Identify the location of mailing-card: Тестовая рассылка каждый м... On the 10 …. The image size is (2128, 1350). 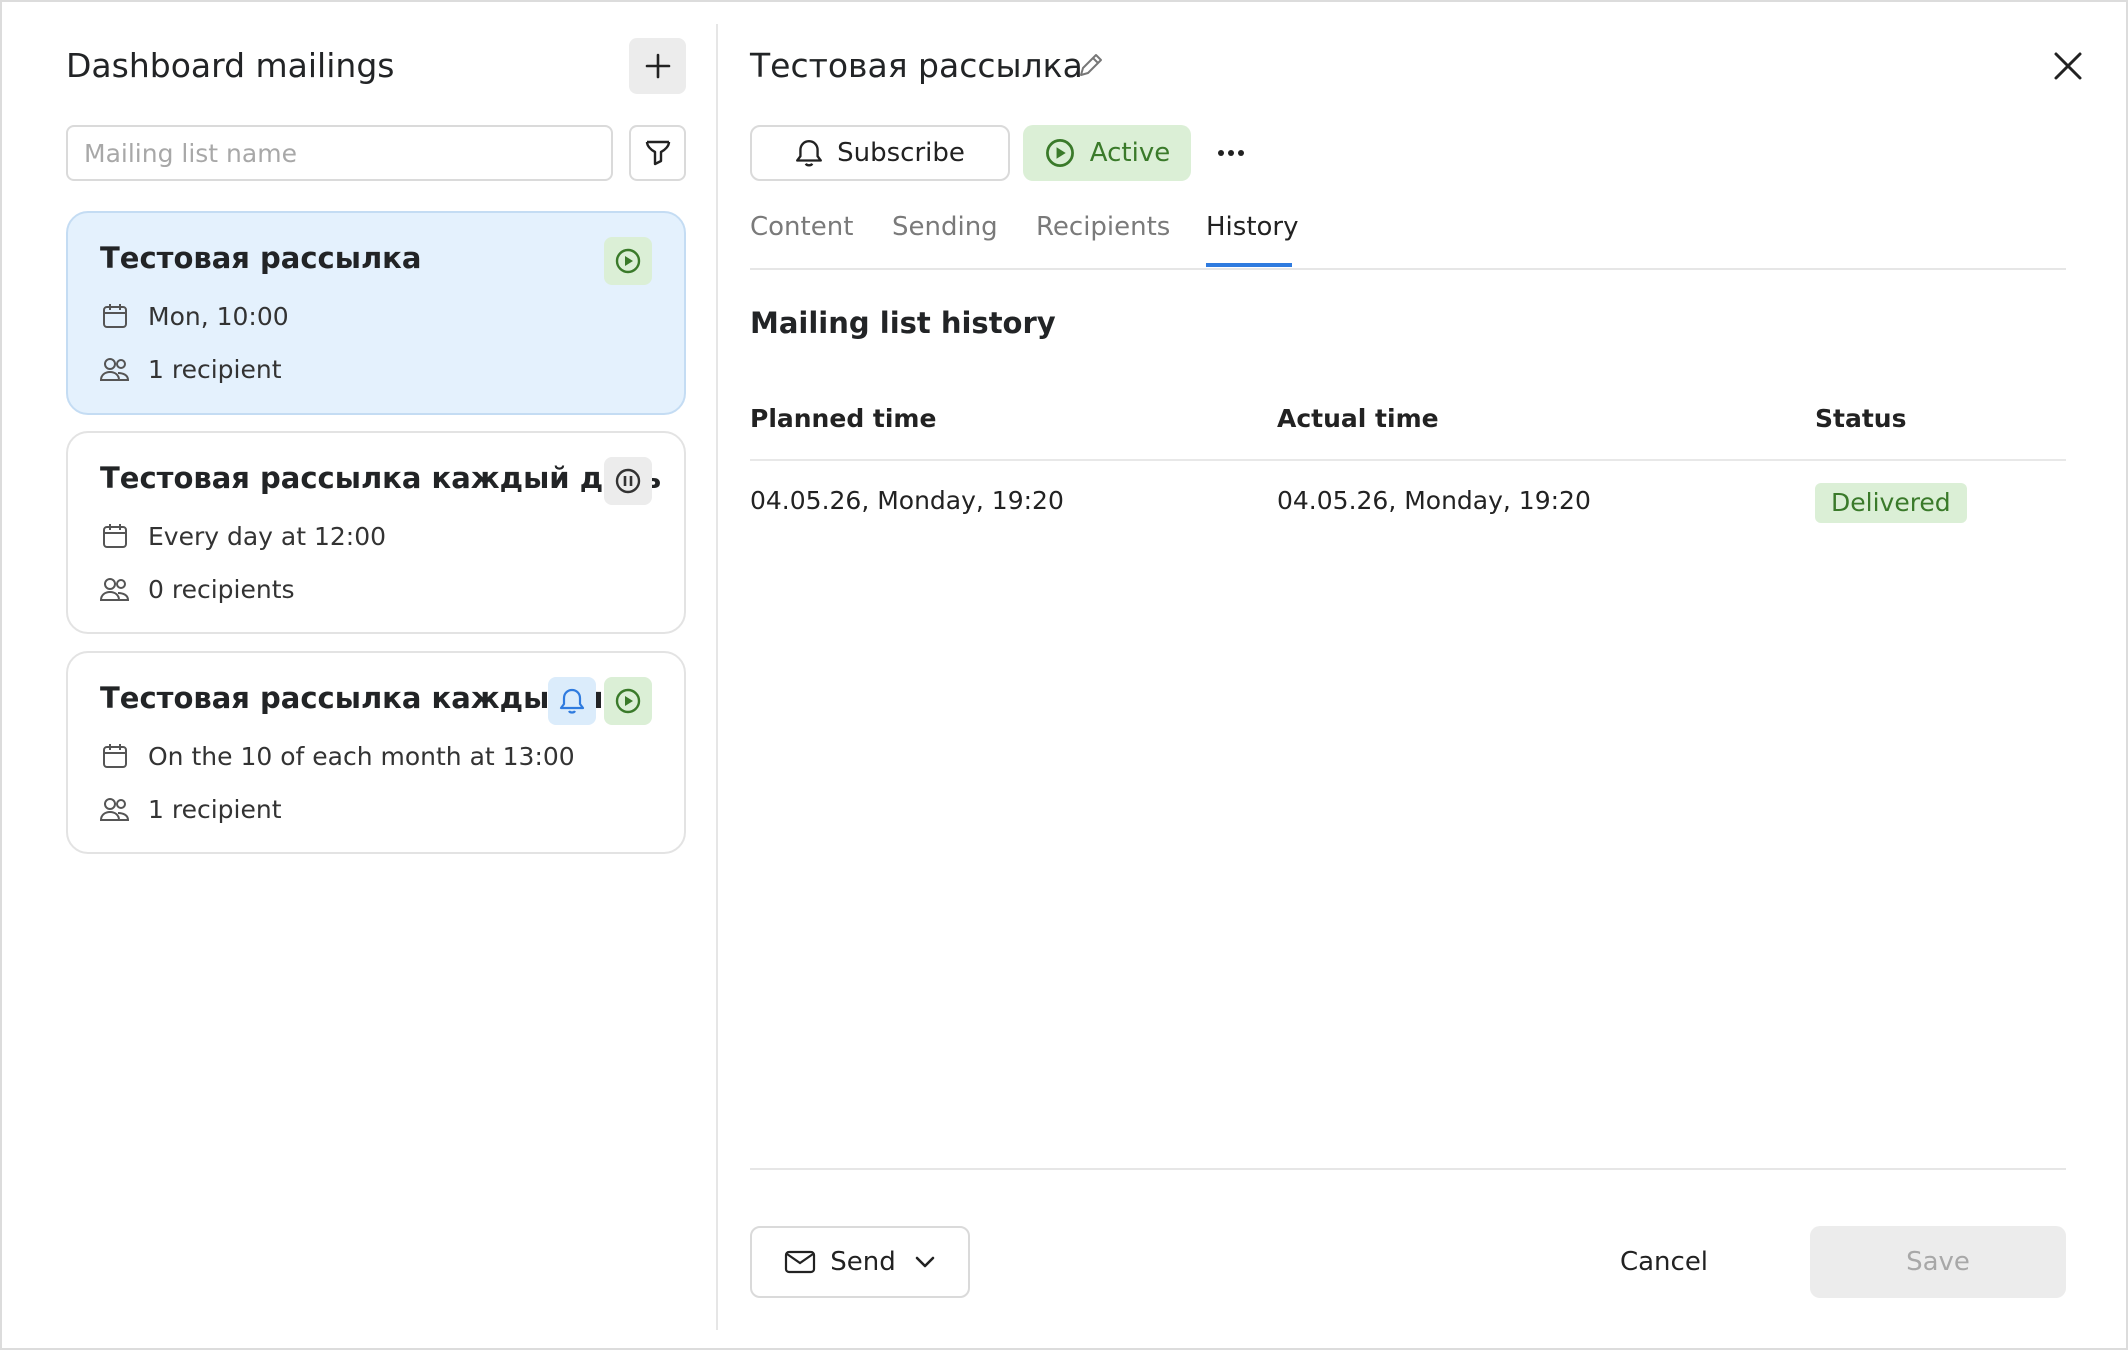
(376, 752).